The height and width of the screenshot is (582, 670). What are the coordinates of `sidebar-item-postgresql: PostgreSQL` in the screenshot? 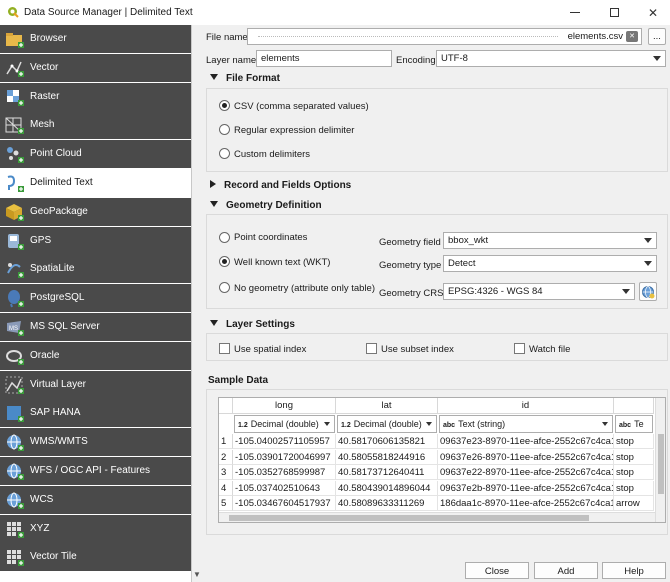 It's located at (95, 298).